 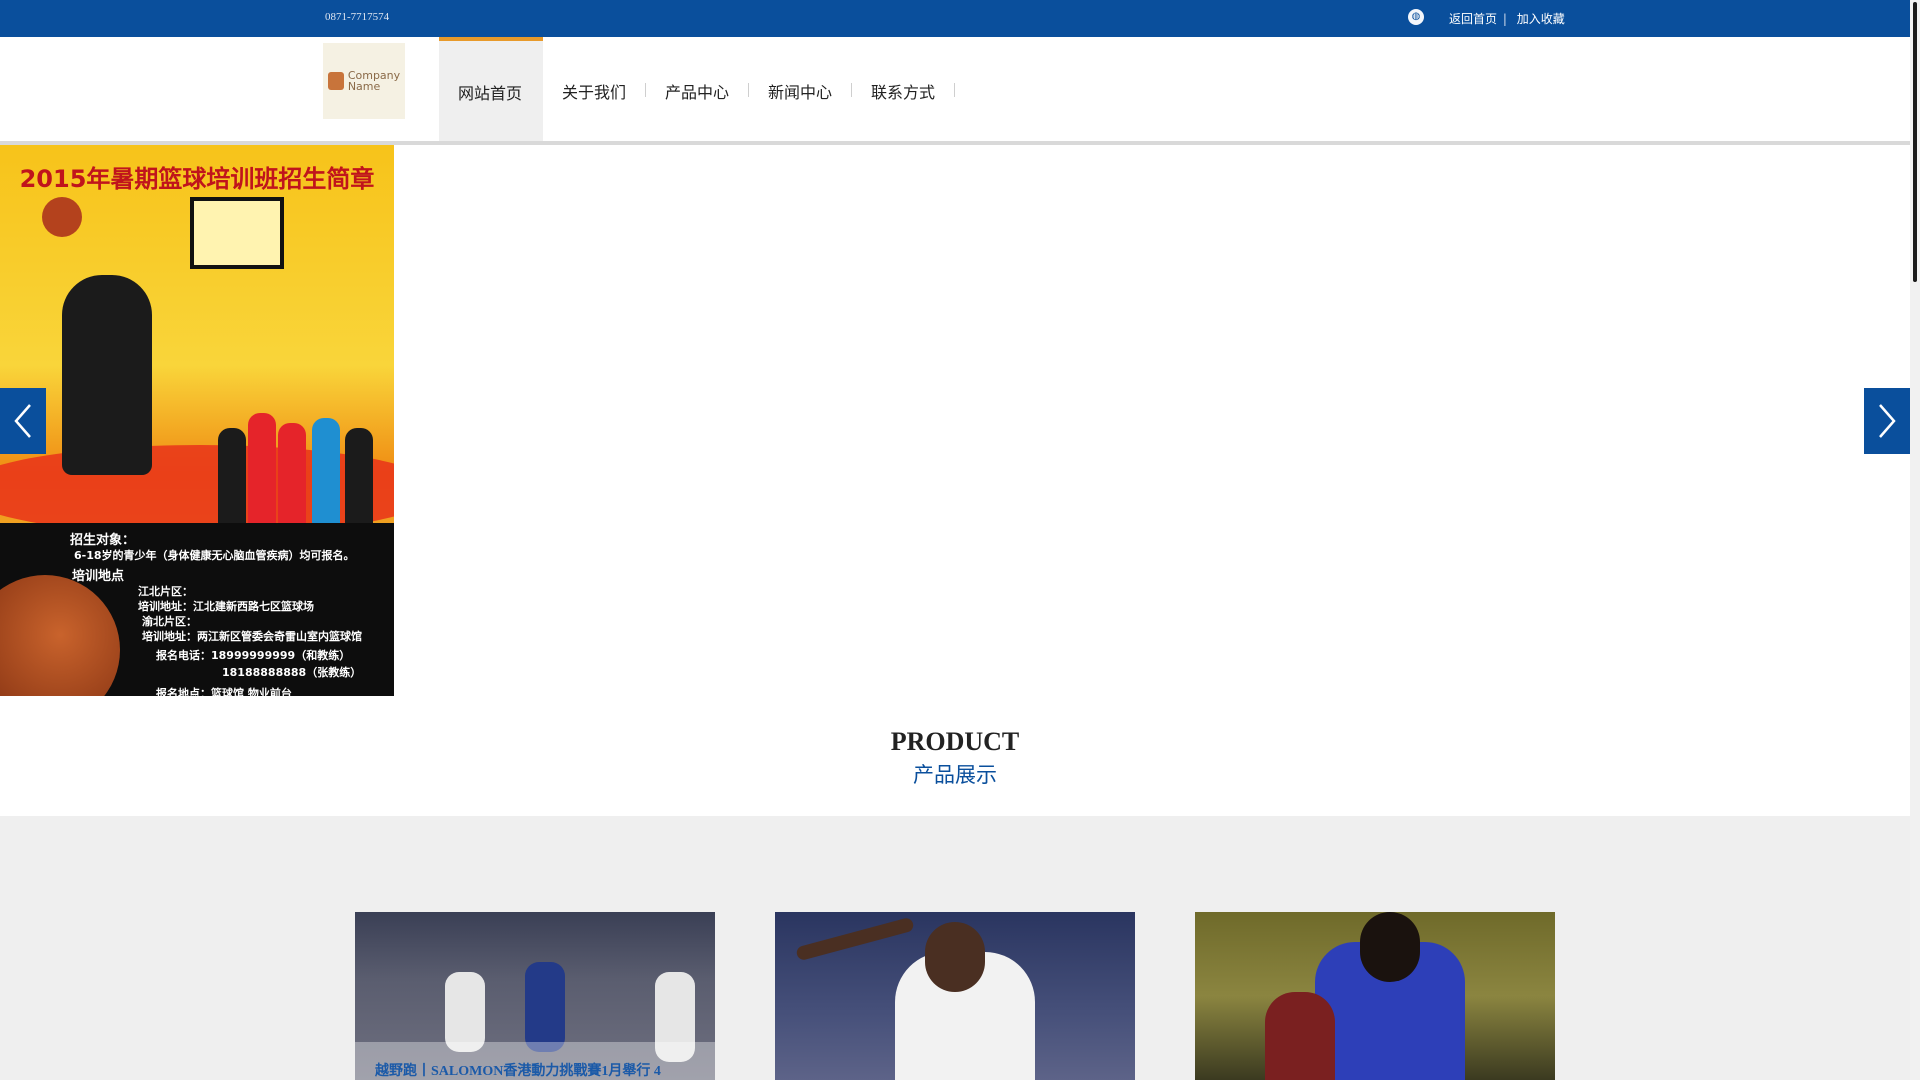 What do you see at coordinates (62, 217) in the screenshot?
I see `basketball-icon` at bounding box center [62, 217].